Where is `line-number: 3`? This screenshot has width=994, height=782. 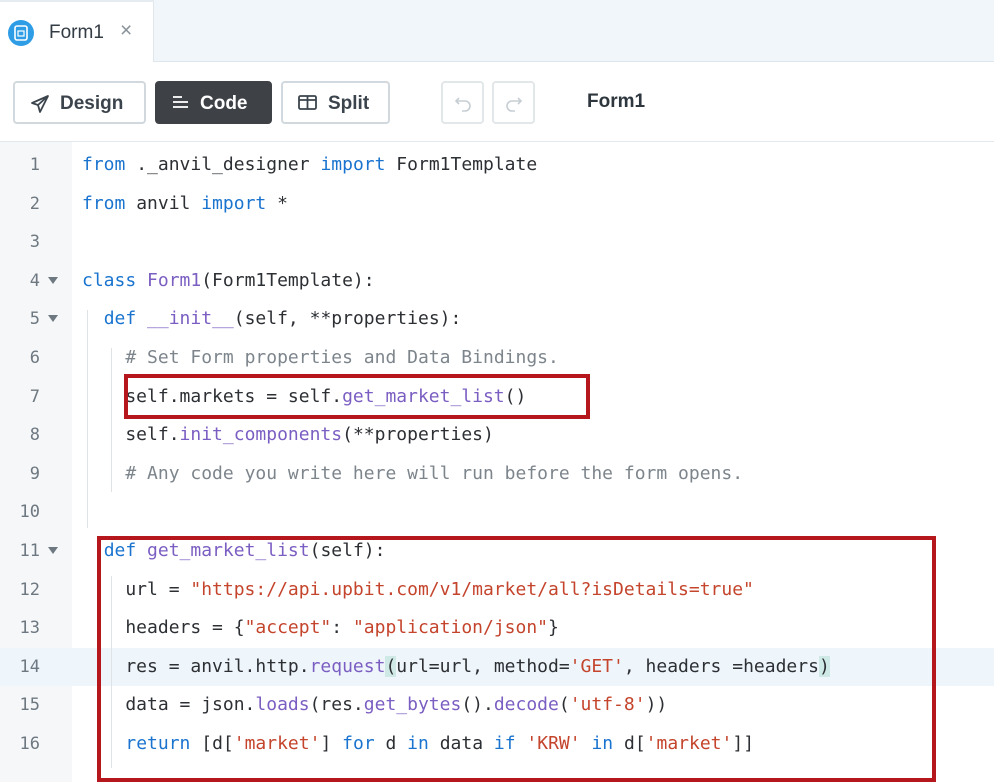
line-number: 3 is located at coordinates (34, 242).